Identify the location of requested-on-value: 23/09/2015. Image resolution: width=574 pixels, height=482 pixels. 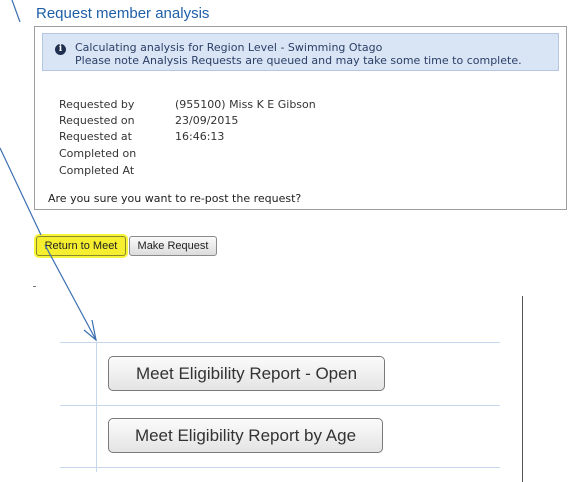
(207, 120).